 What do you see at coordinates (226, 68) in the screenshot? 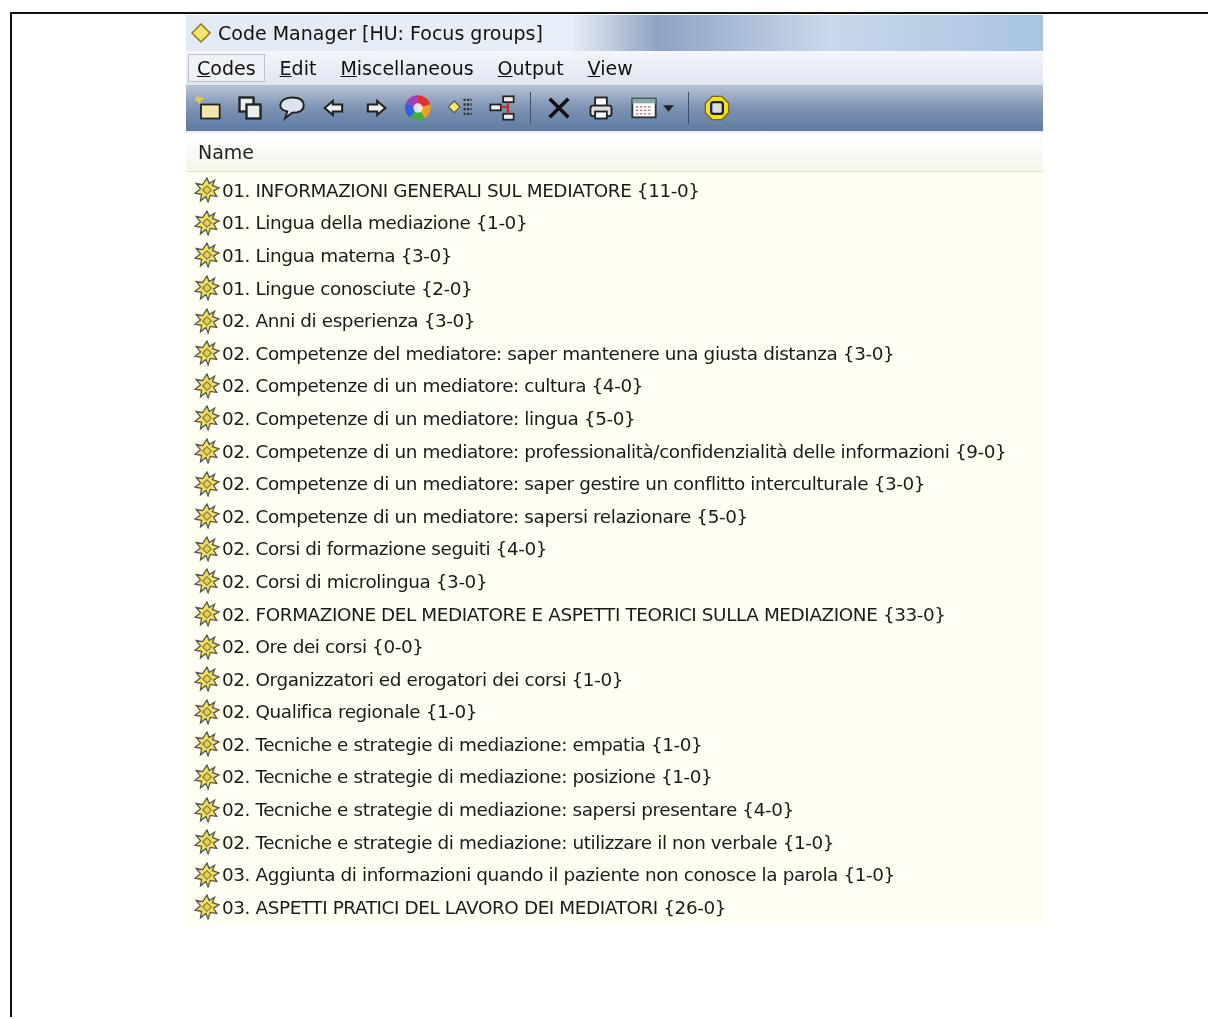
I see `menu-item: Codes` at bounding box center [226, 68].